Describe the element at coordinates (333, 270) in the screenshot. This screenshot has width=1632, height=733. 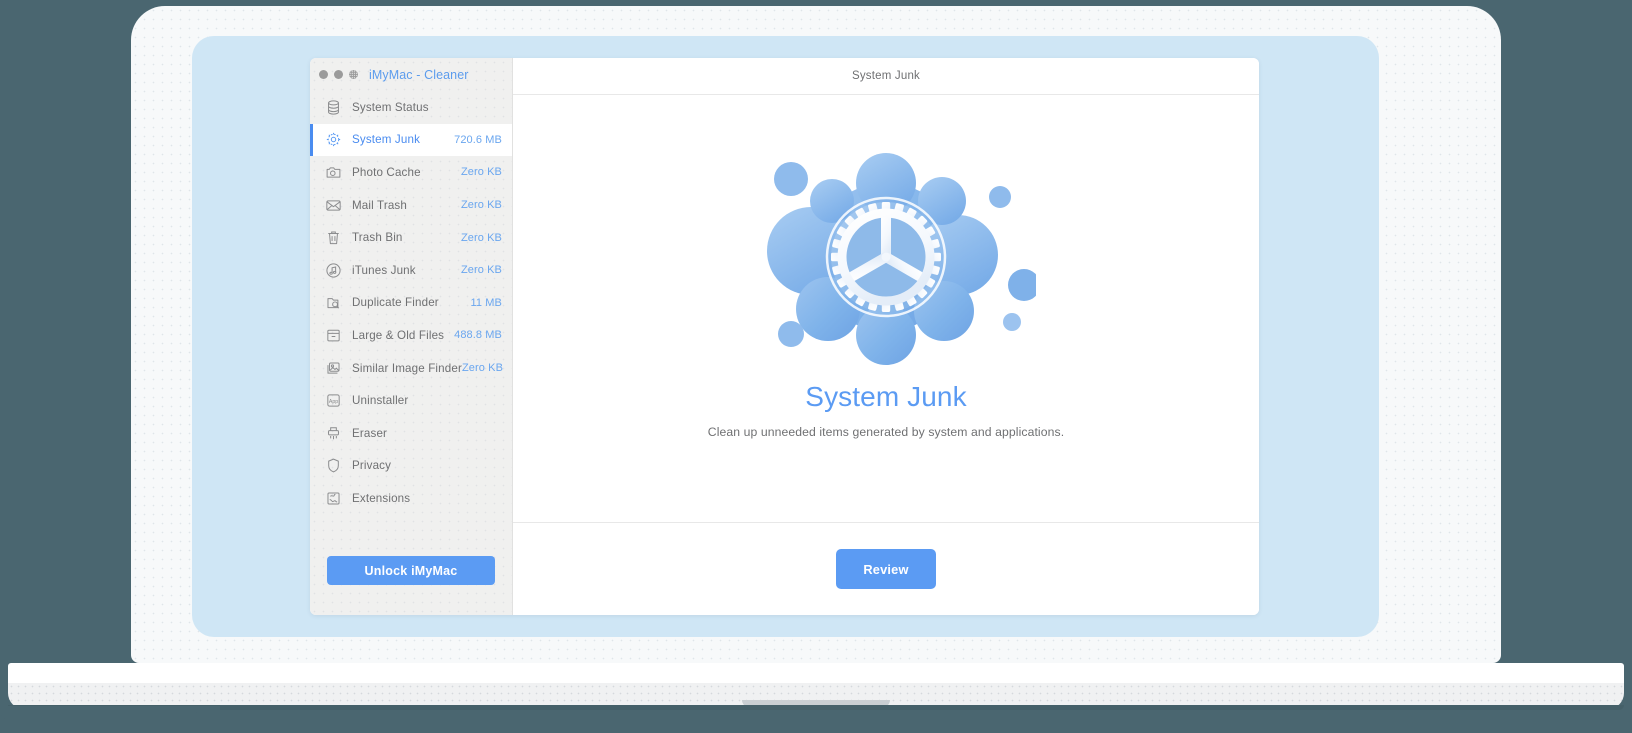
I see `music-note-icon` at that location.